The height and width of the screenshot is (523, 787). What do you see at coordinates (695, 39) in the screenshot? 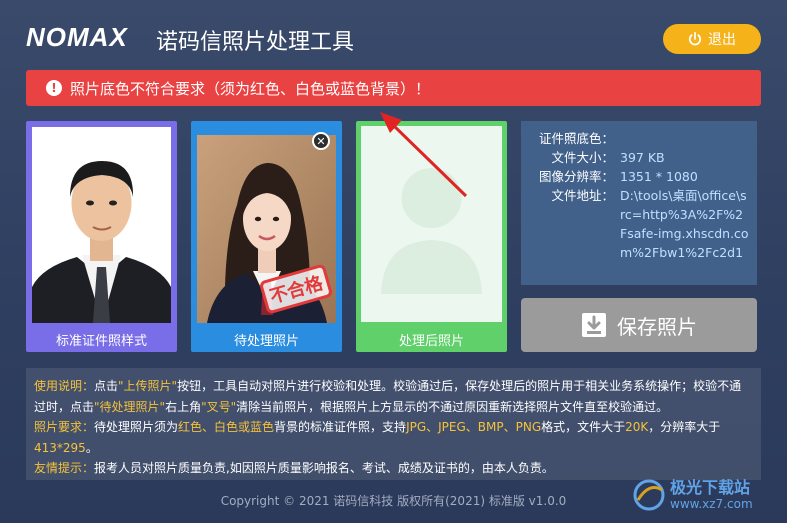
I see `power-icon` at bounding box center [695, 39].